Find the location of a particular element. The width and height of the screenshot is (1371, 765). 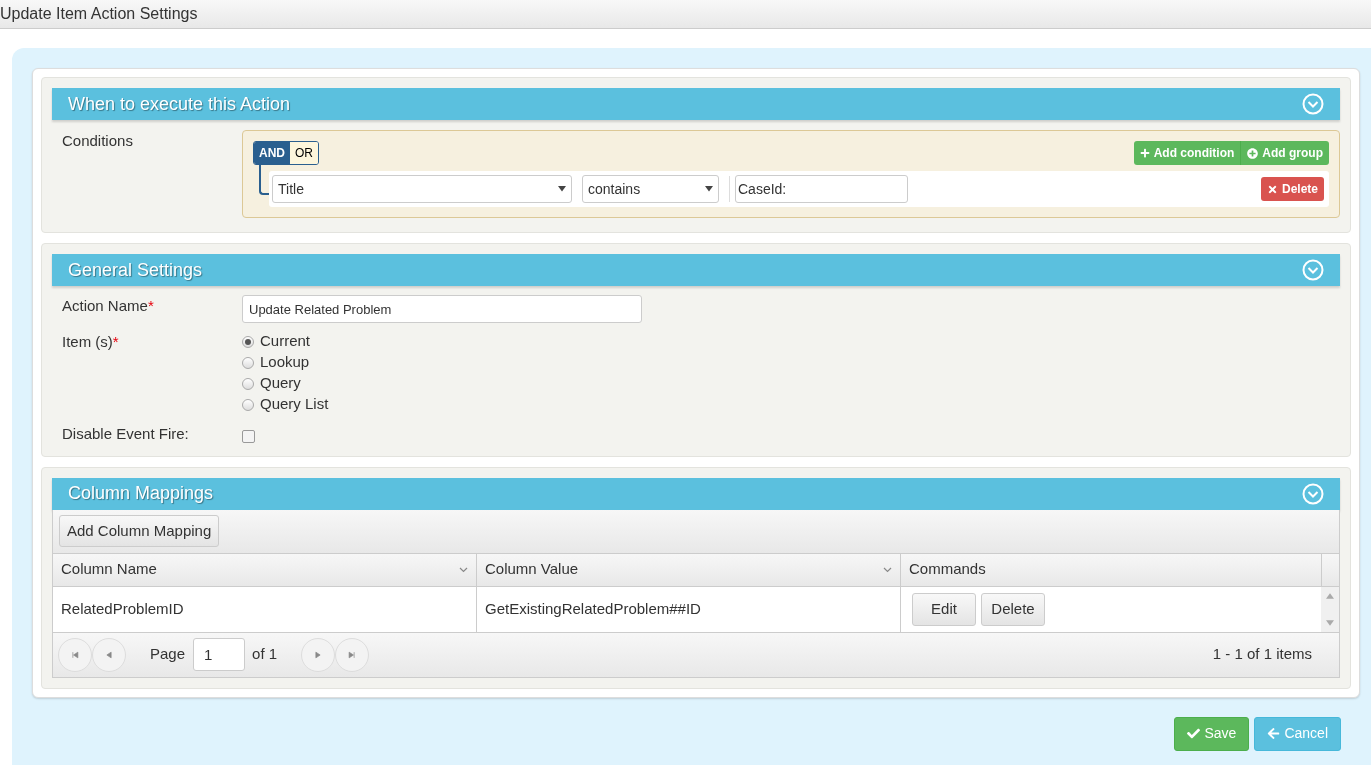

action-name-input: Update Related Problem is located at coordinates (442, 309).